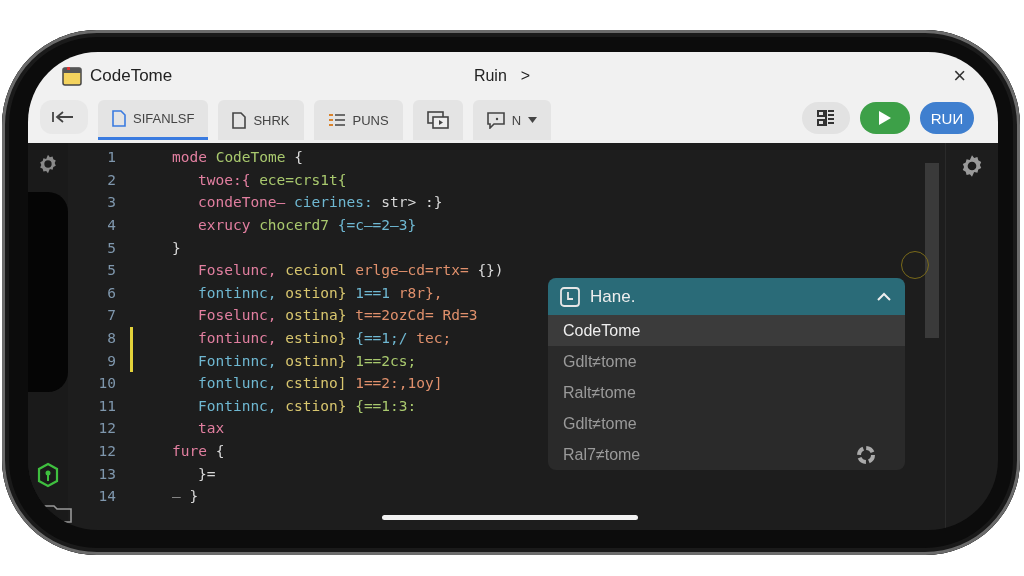  What do you see at coordinates (613, 296) in the screenshot?
I see `popup-title: Hane.` at bounding box center [613, 296].